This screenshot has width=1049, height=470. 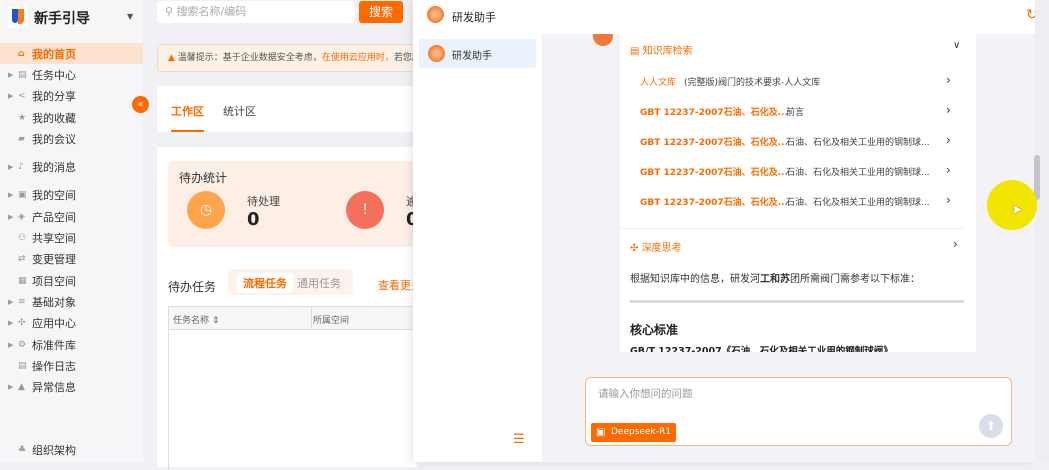 I want to click on users-icon: ⚇, so click(x=22, y=238).